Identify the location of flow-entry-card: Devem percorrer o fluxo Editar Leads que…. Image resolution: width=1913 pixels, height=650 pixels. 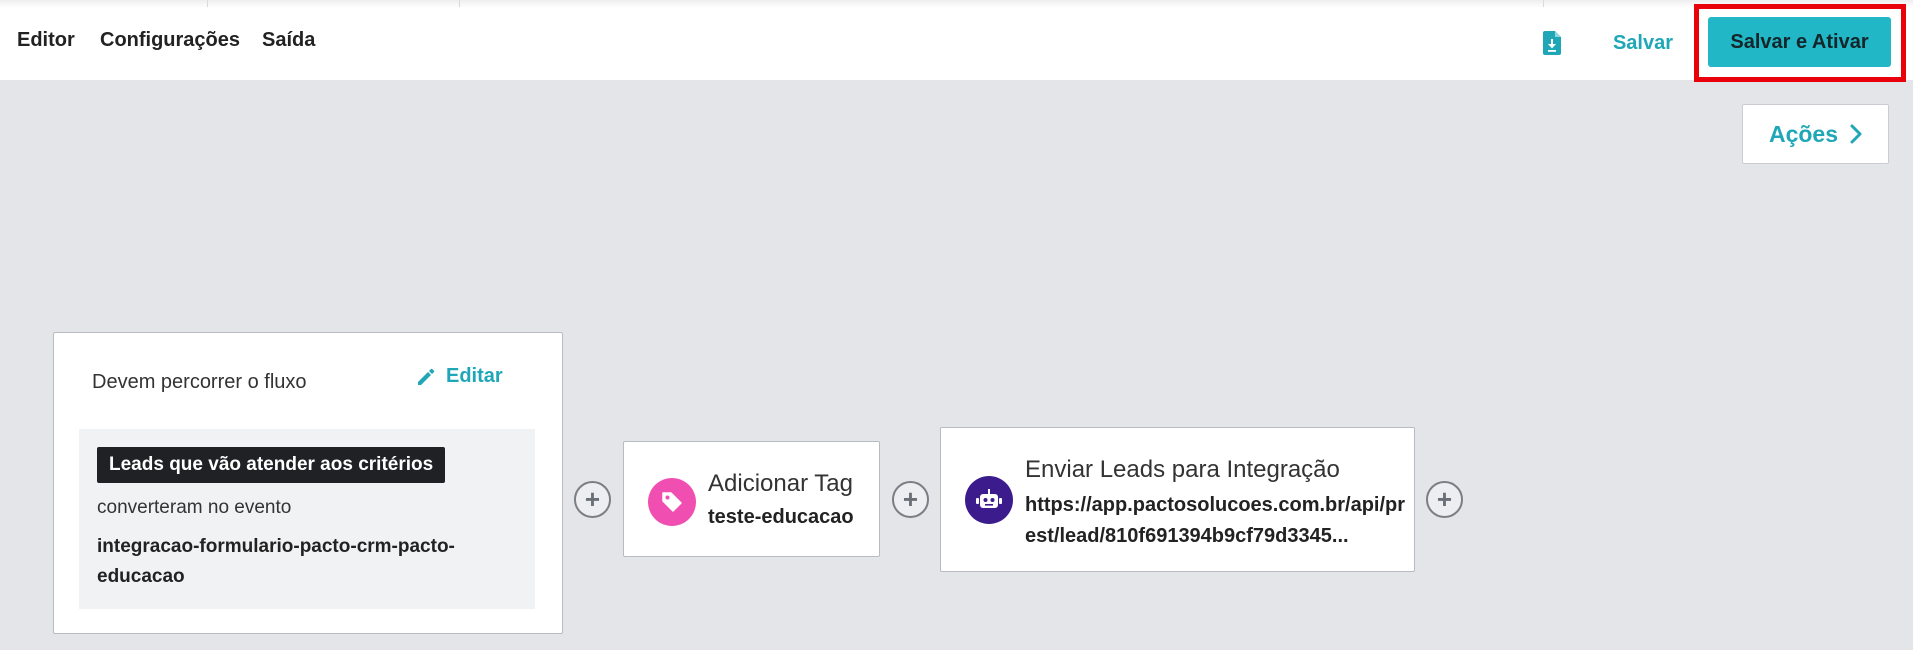
(308, 483).